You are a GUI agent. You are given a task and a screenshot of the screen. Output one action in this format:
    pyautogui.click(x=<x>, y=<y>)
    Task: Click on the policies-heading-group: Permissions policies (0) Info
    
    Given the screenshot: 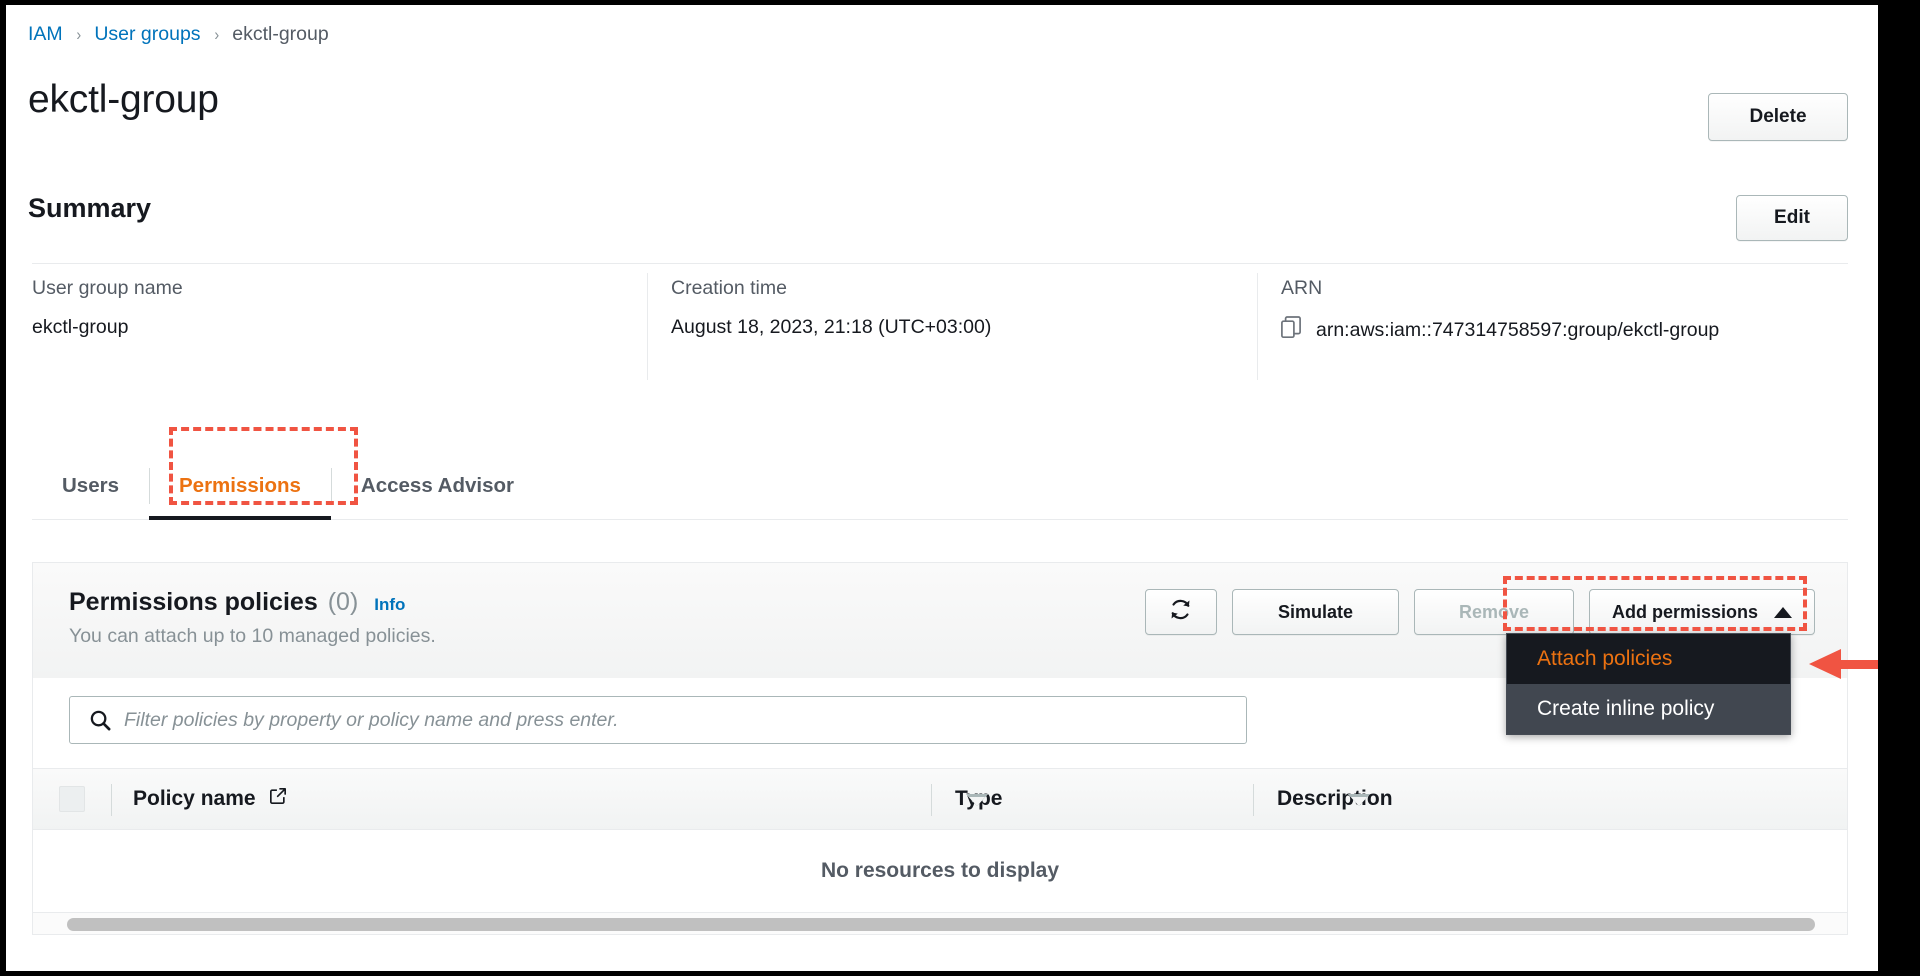 What is the action you would take?
    pyautogui.click(x=237, y=602)
    